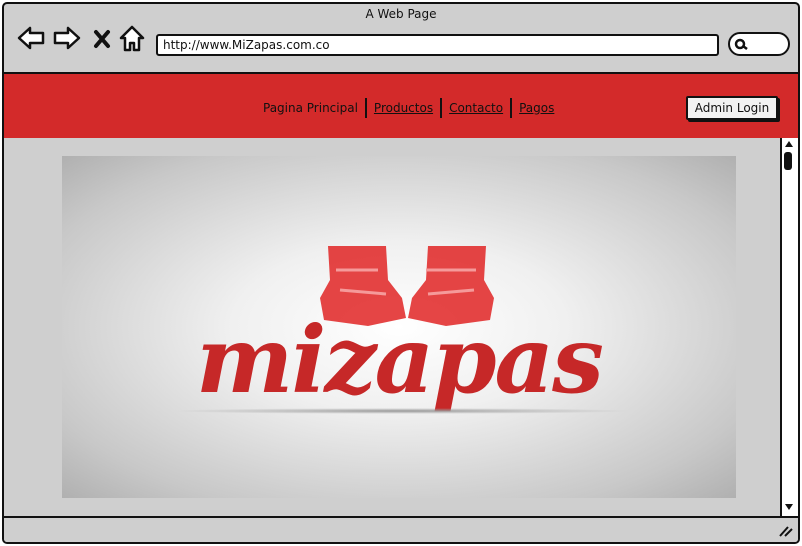 The height and width of the screenshot is (546, 802). I want to click on search-field, so click(759, 44).